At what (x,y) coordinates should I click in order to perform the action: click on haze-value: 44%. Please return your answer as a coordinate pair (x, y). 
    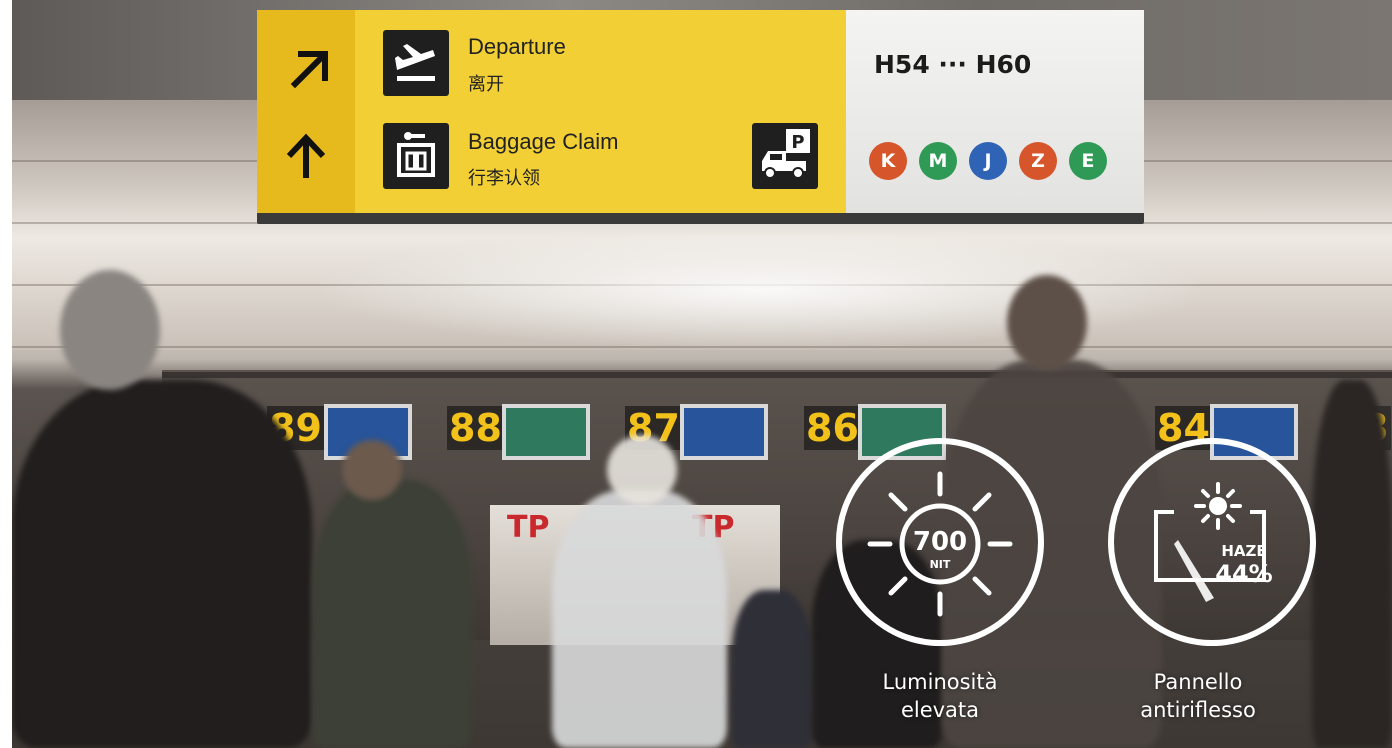
    Looking at the image, I should click on (1243, 574).